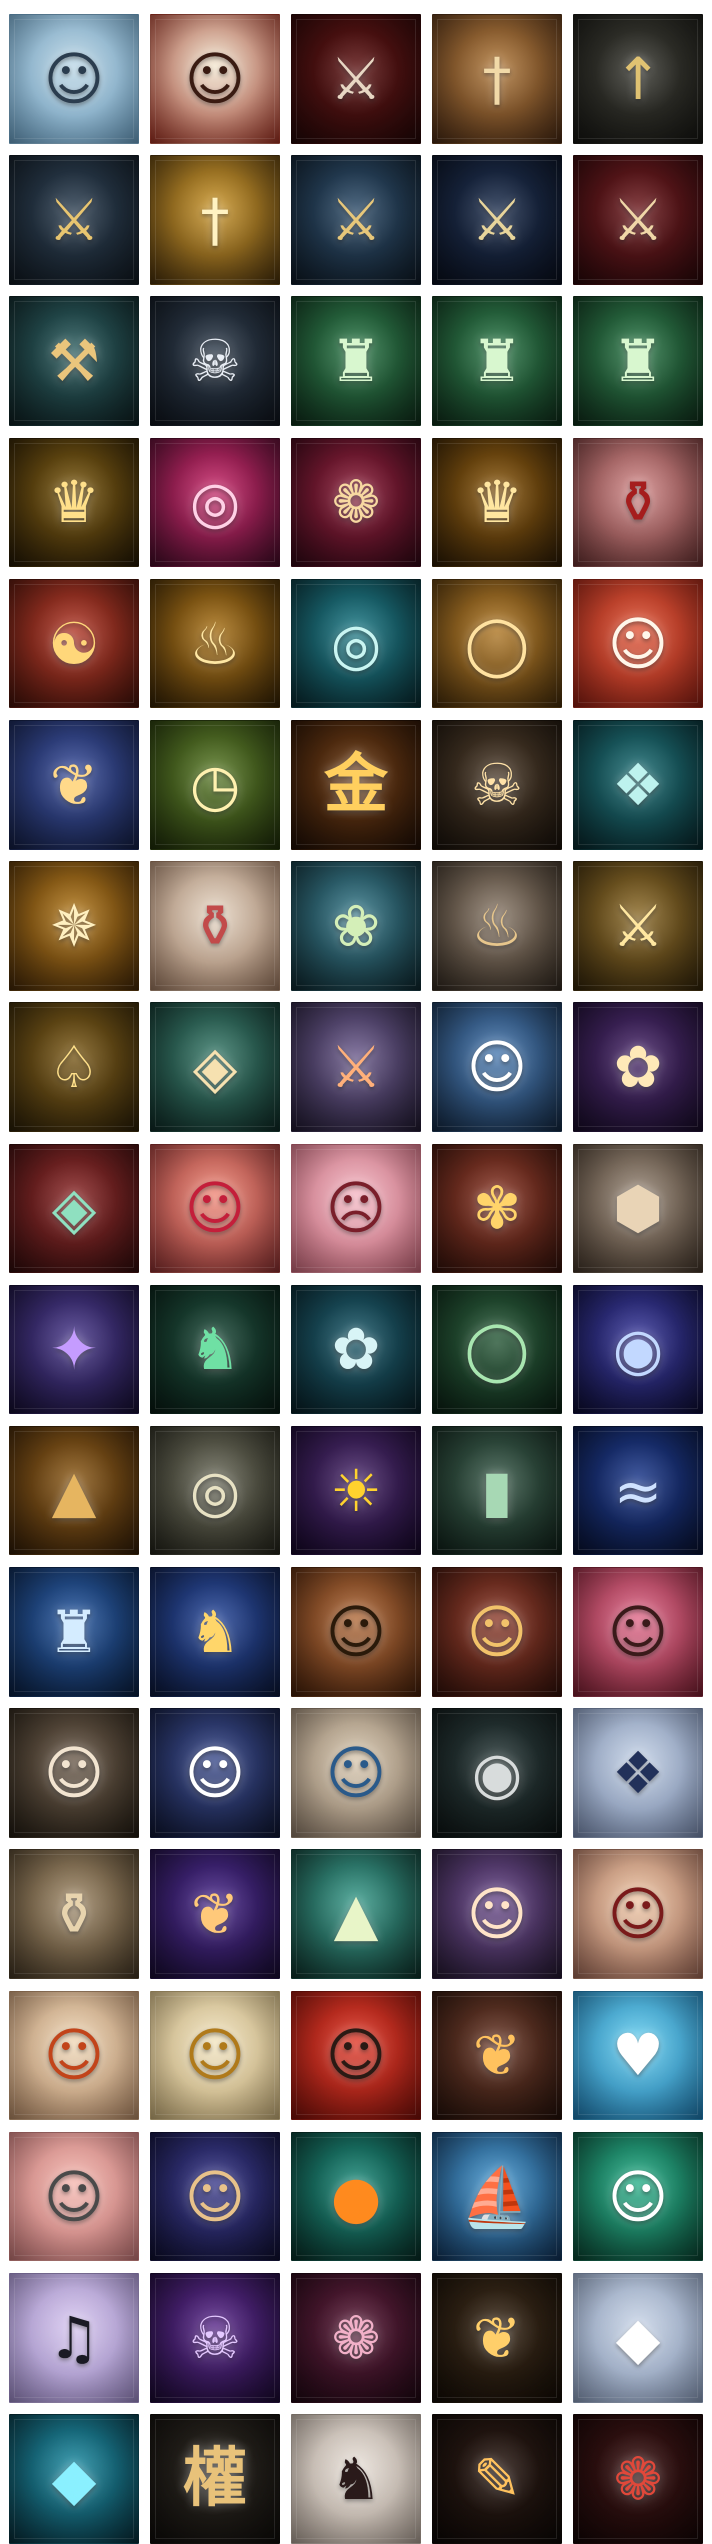 This screenshot has width=712, height=2544. Describe the element at coordinates (74, 361) in the screenshot. I see `icon-tile: ⚒` at that location.